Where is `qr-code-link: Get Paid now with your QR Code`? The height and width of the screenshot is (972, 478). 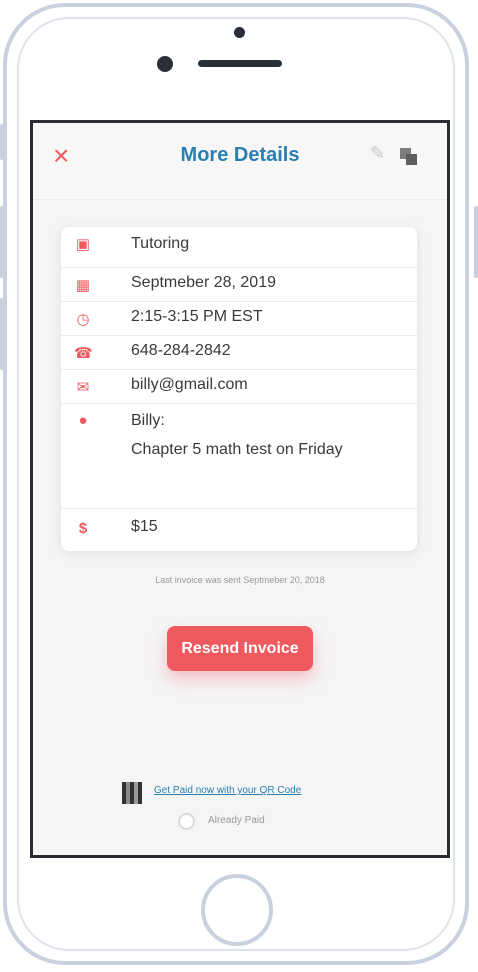 qr-code-link: Get Paid now with your QR Code is located at coordinates (227, 790).